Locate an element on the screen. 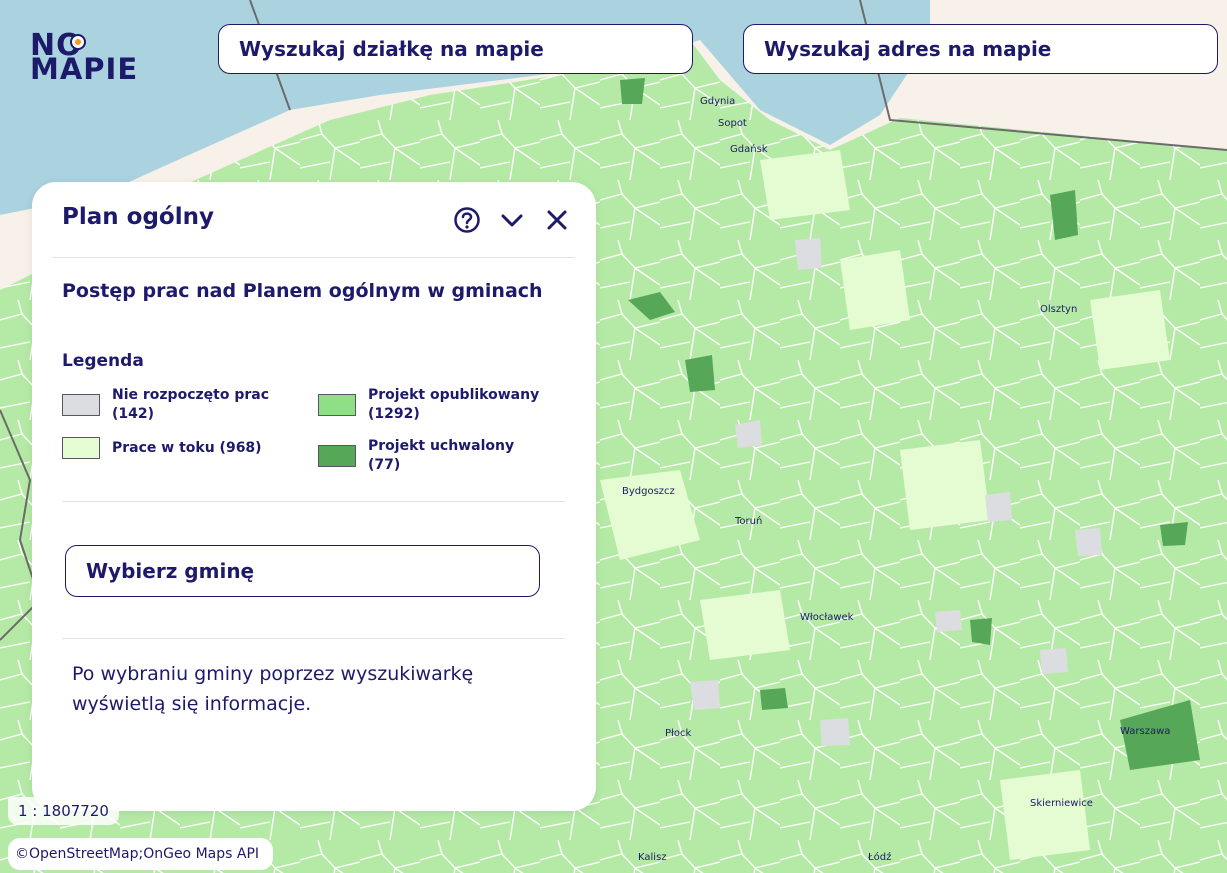 The height and width of the screenshot is (873, 1227). app-logo: NO MAPIE is located at coordinates (100, 57).